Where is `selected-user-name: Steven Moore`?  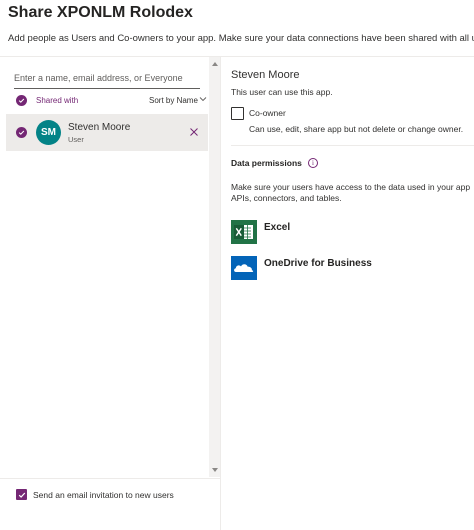 selected-user-name: Steven Moore is located at coordinates (265, 75).